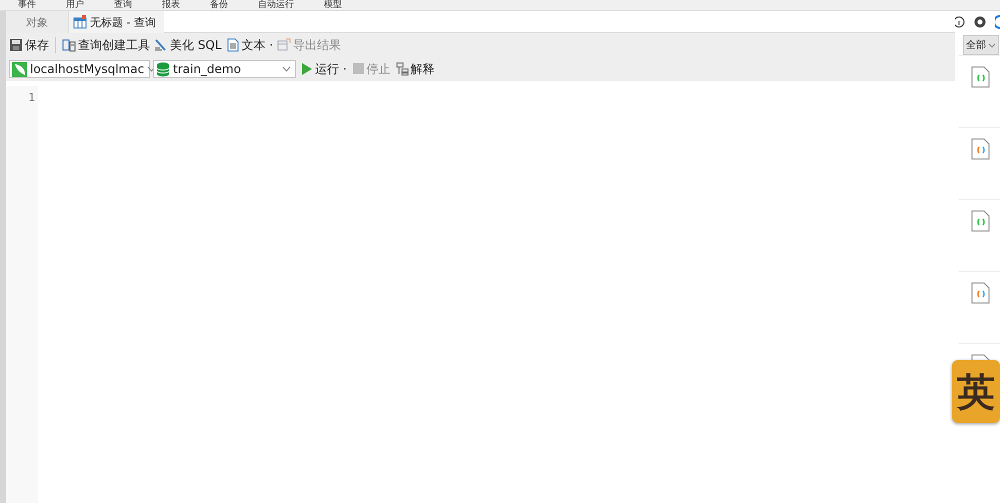 The width and height of the screenshot is (1000, 503). Describe the element at coordinates (402, 69) in the screenshot. I see `explain-icon` at that location.